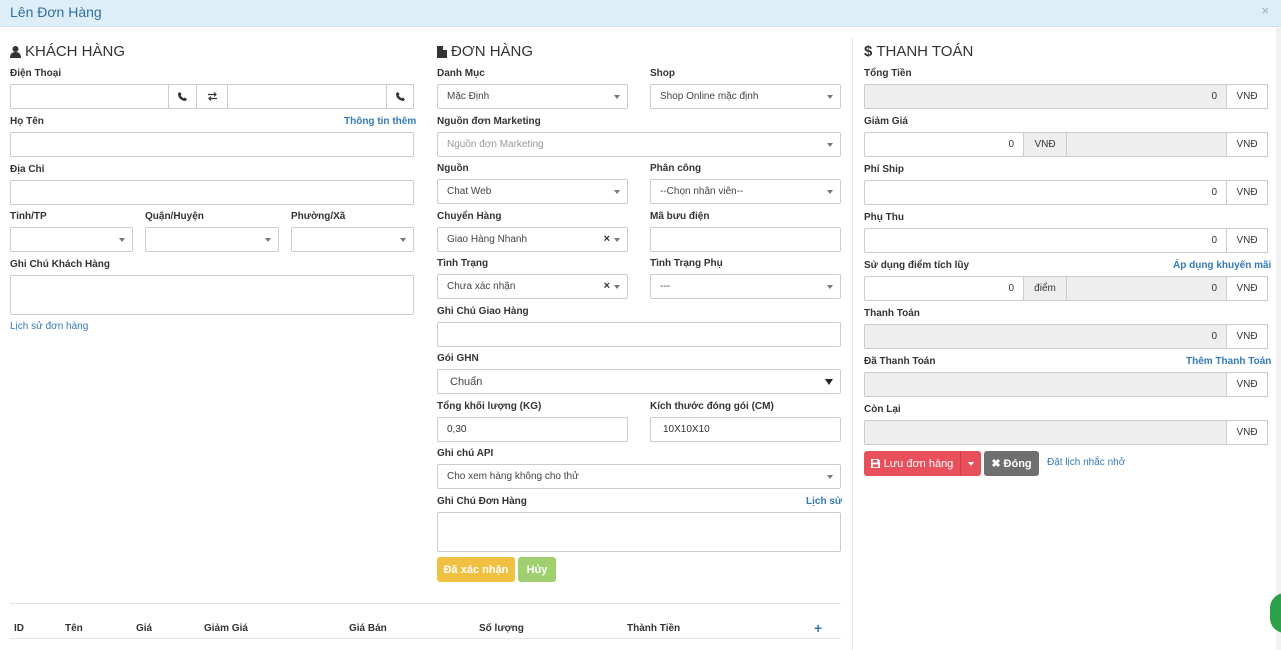 The height and width of the screenshot is (650, 1281). What do you see at coordinates (468, 96) in the screenshot?
I see `category-value: Mặc Định` at bounding box center [468, 96].